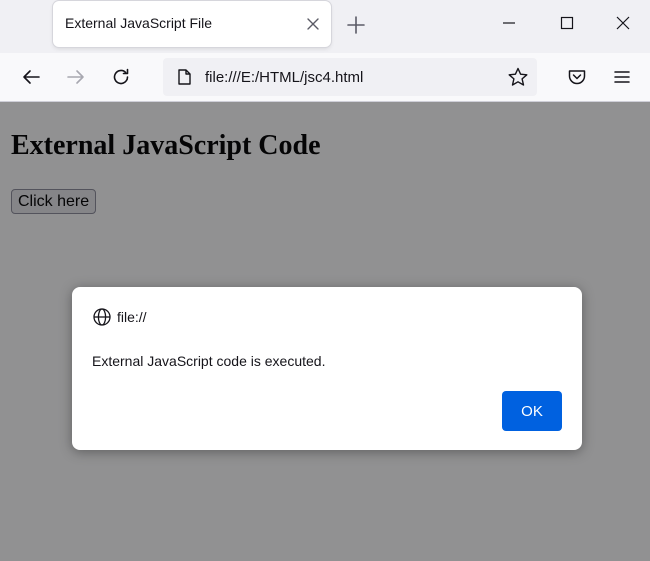  I want to click on minimize-icon, so click(509, 23).